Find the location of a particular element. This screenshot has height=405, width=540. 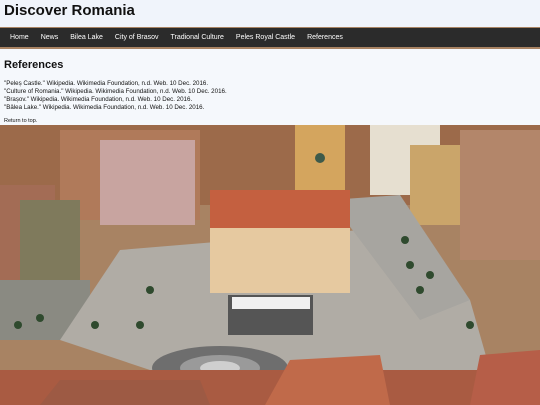

site-title: Discover Romania is located at coordinates (69, 10).